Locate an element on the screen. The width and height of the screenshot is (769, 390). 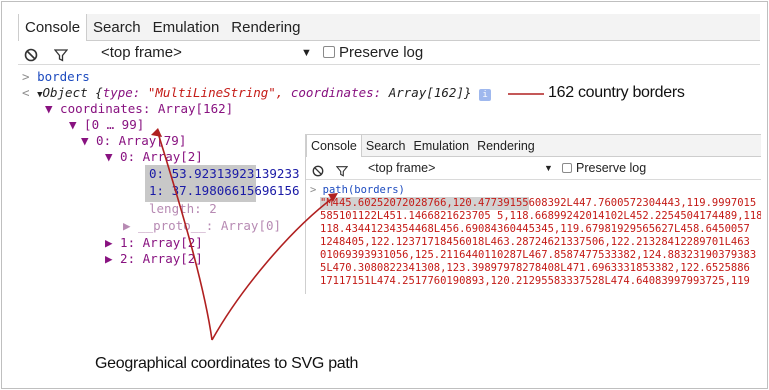
coords-callout-label: Geographical coordinates to SVG path is located at coordinates (227, 363).